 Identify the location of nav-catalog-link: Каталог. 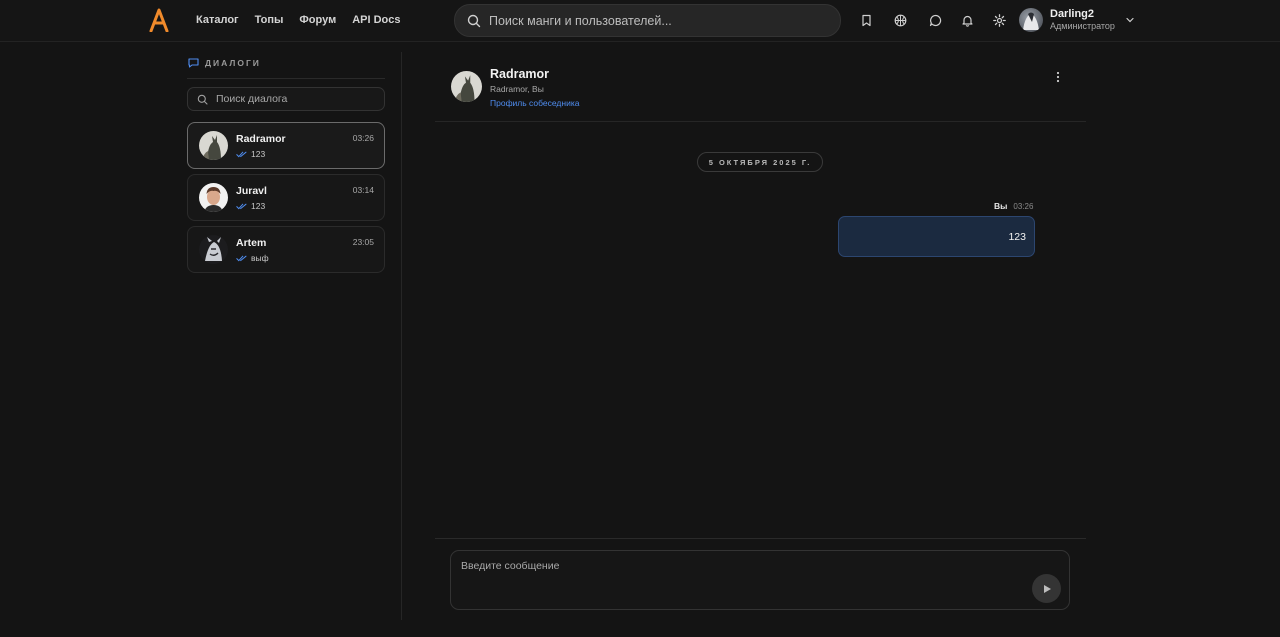
(217, 20).